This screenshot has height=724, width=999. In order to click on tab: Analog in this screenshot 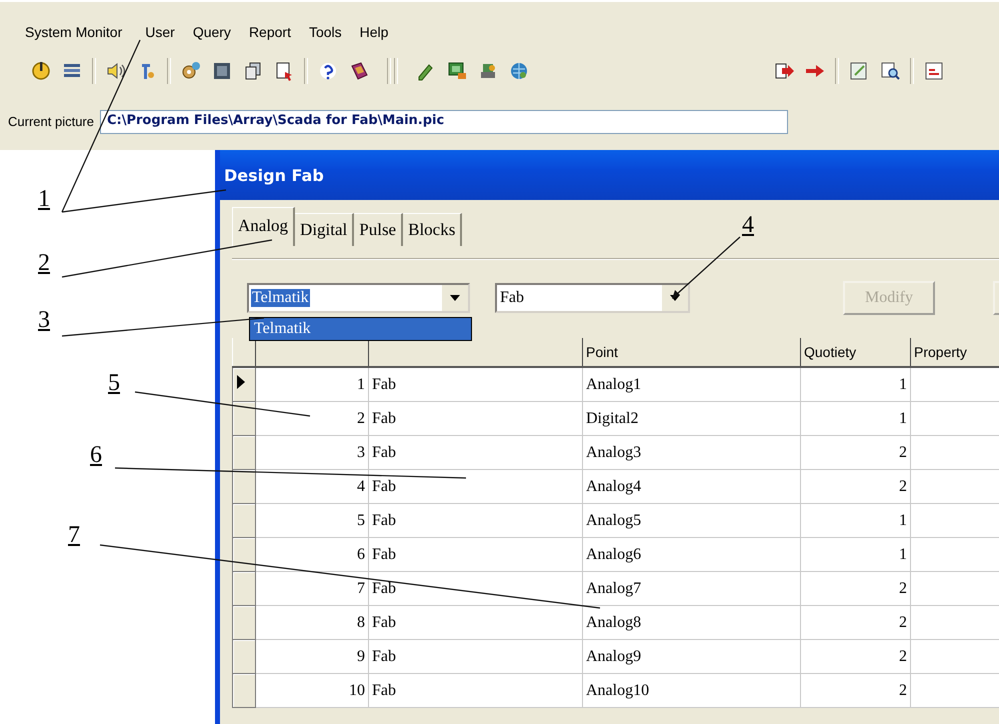, I will do `click(264, 226)`.